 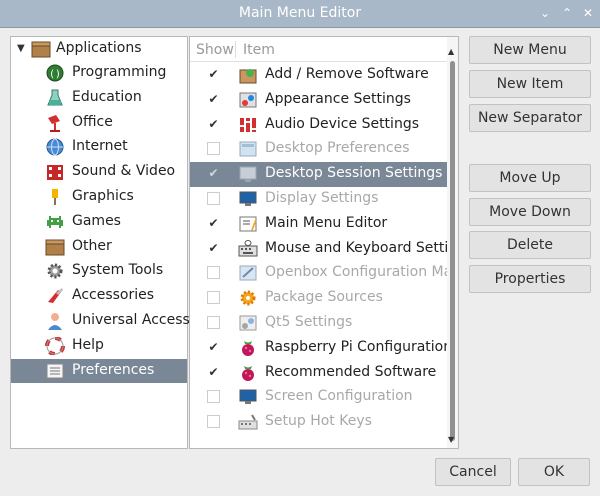 I want to click on cancel-button: Cancel, so click(x=473, y=472).